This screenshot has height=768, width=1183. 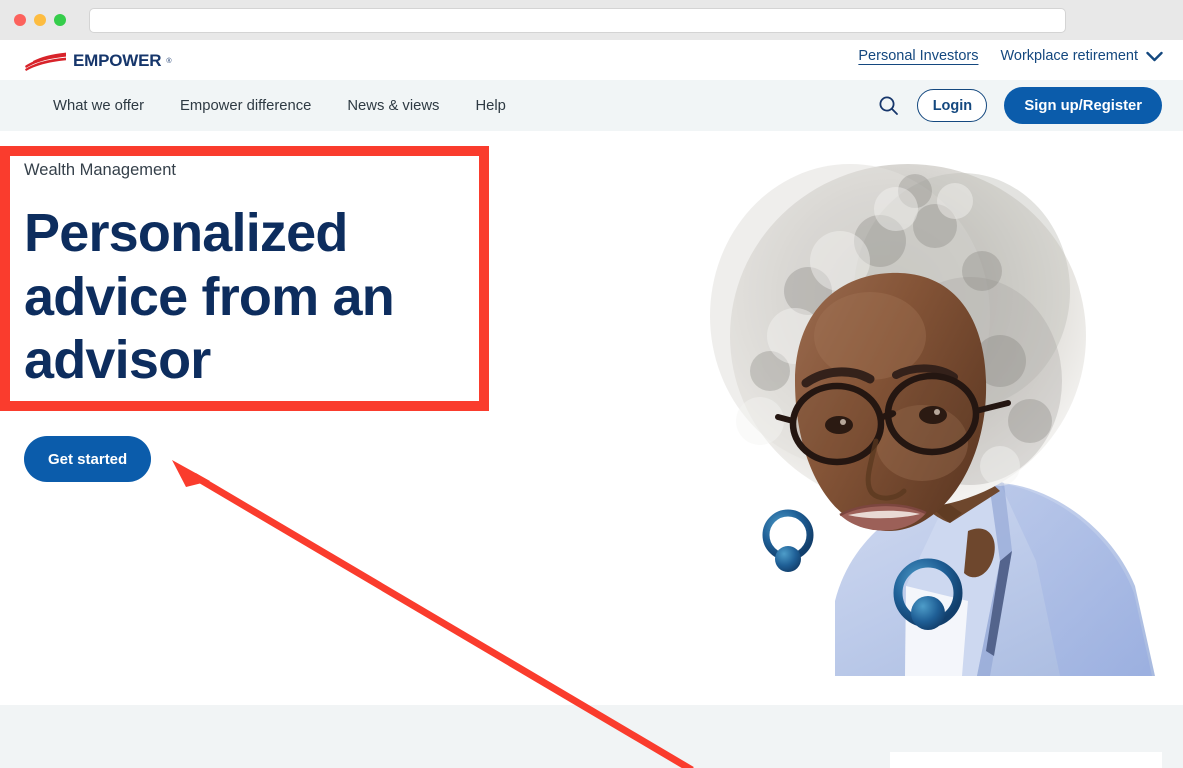 I want to click on window-controls, so click(x=40, y=20).